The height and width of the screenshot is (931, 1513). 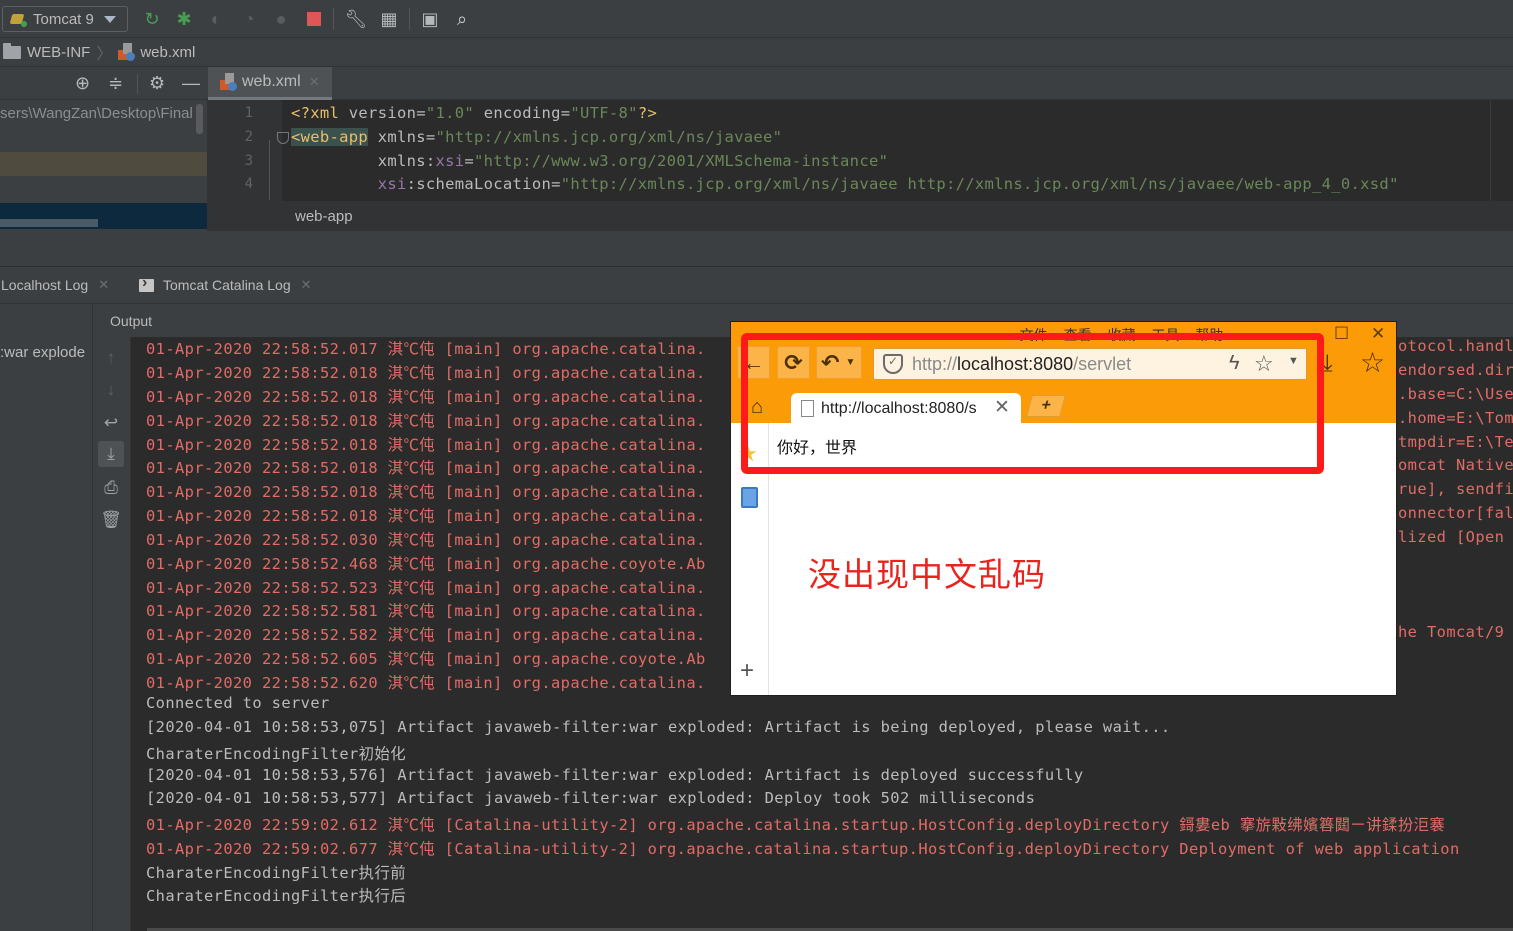 What do you see at coordinates (96, 113) in the screenshot?
I see `project-path: sers\WangZan\Desktop\Final` at bounding box center [96, 113].